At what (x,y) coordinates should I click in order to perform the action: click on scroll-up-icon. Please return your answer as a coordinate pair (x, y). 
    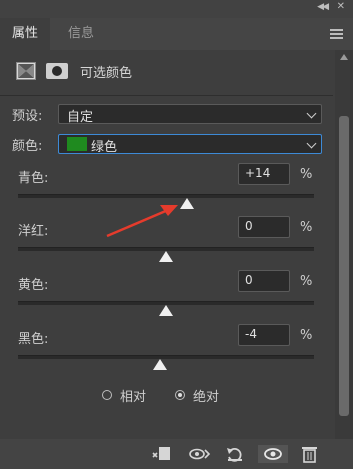
    Looking at the image, I should click on (344, 57).